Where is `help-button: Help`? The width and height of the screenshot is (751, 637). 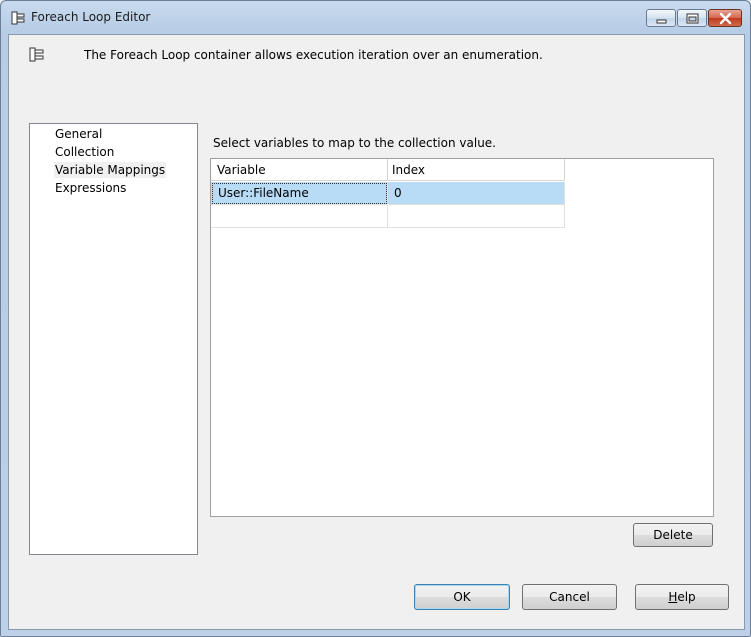
help-button: Help is located at coordinates (682, 597).